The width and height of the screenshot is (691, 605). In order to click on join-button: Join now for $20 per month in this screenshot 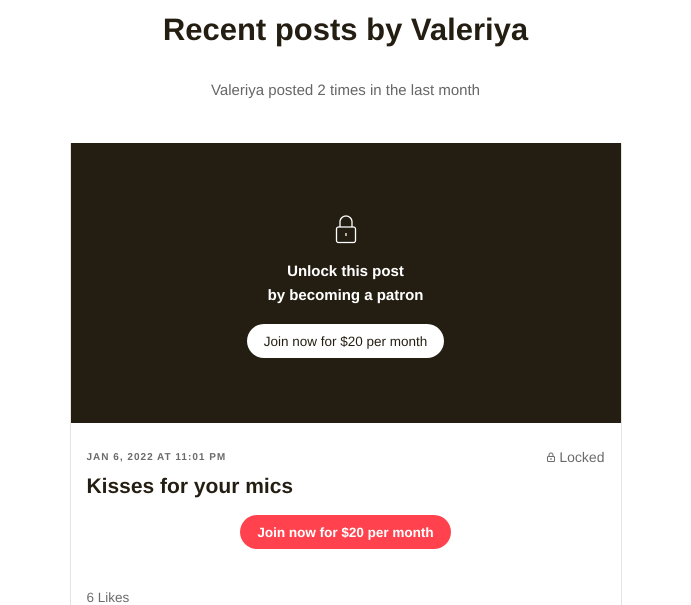, I will do `click(345, 341)`.